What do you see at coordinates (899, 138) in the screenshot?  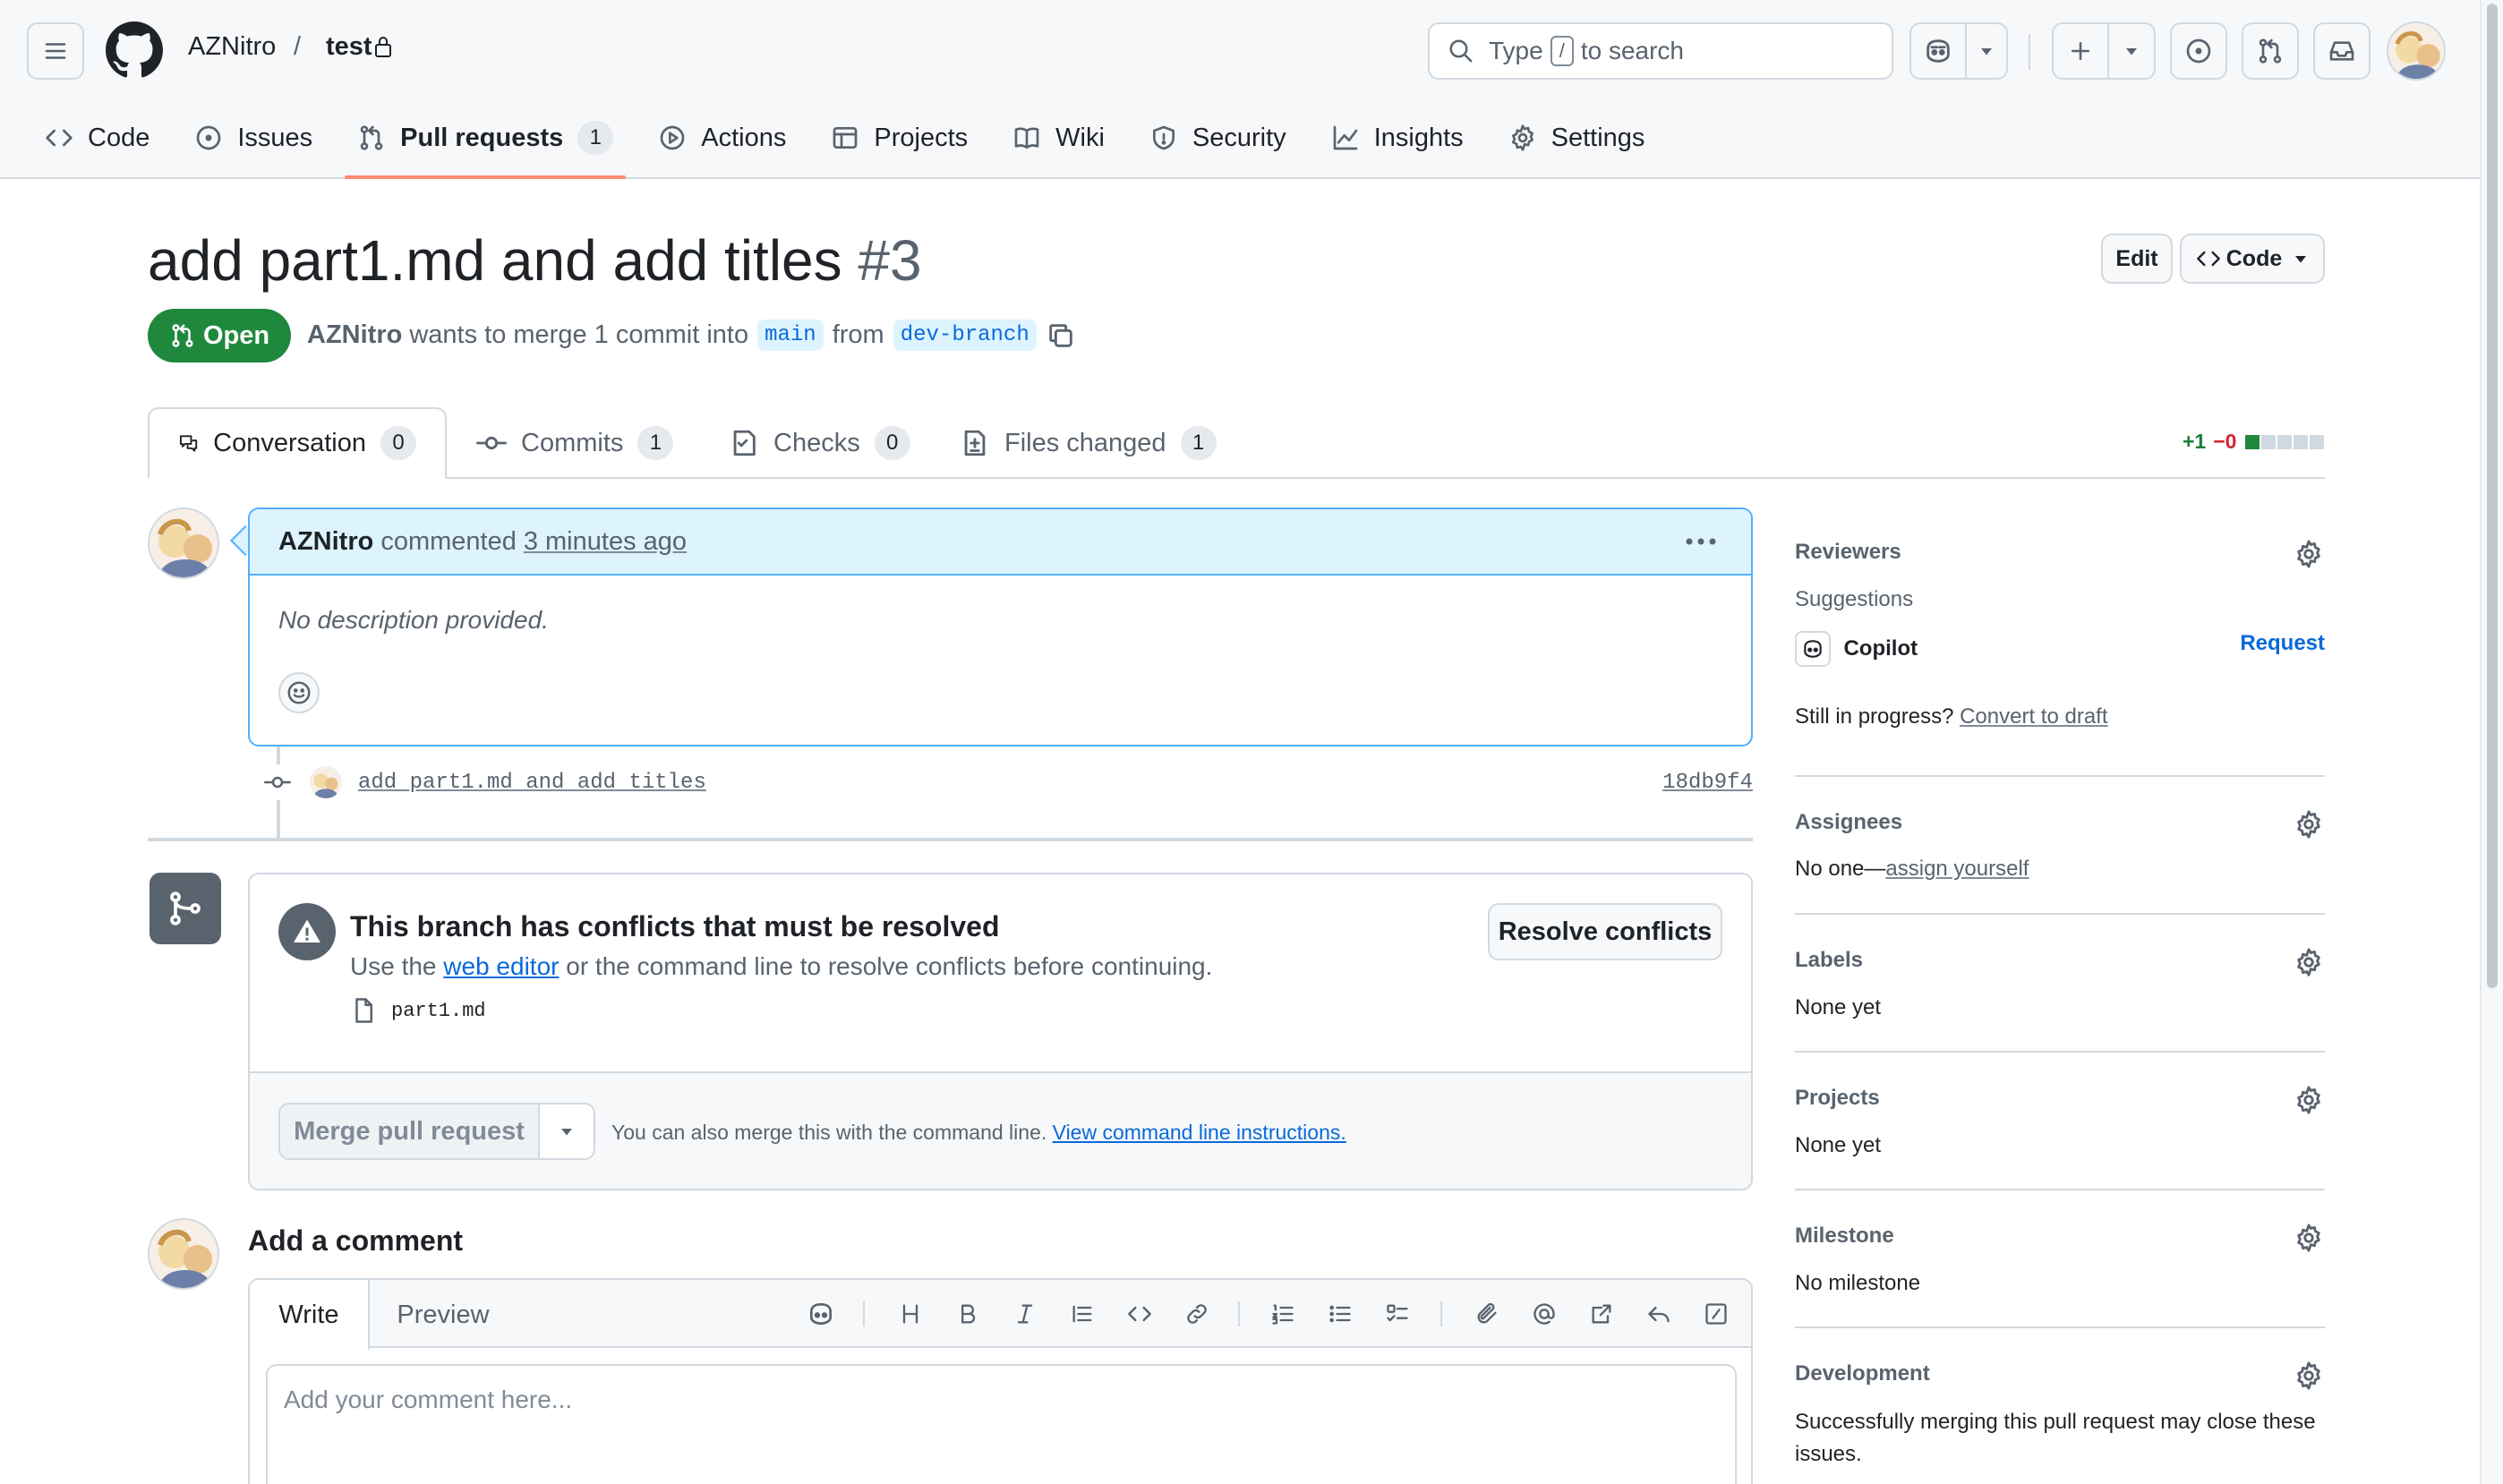 I see `nav-projects: Projects` at bounding box center [899, 138].